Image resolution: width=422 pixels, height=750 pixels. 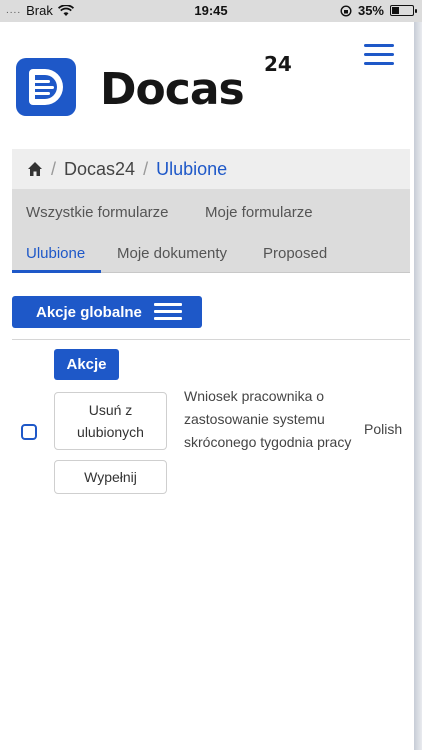 What do you see at coordinates (86, 364) in the screenshot?
I see `actions-button: Akcje` at bounding box center [86, 364].